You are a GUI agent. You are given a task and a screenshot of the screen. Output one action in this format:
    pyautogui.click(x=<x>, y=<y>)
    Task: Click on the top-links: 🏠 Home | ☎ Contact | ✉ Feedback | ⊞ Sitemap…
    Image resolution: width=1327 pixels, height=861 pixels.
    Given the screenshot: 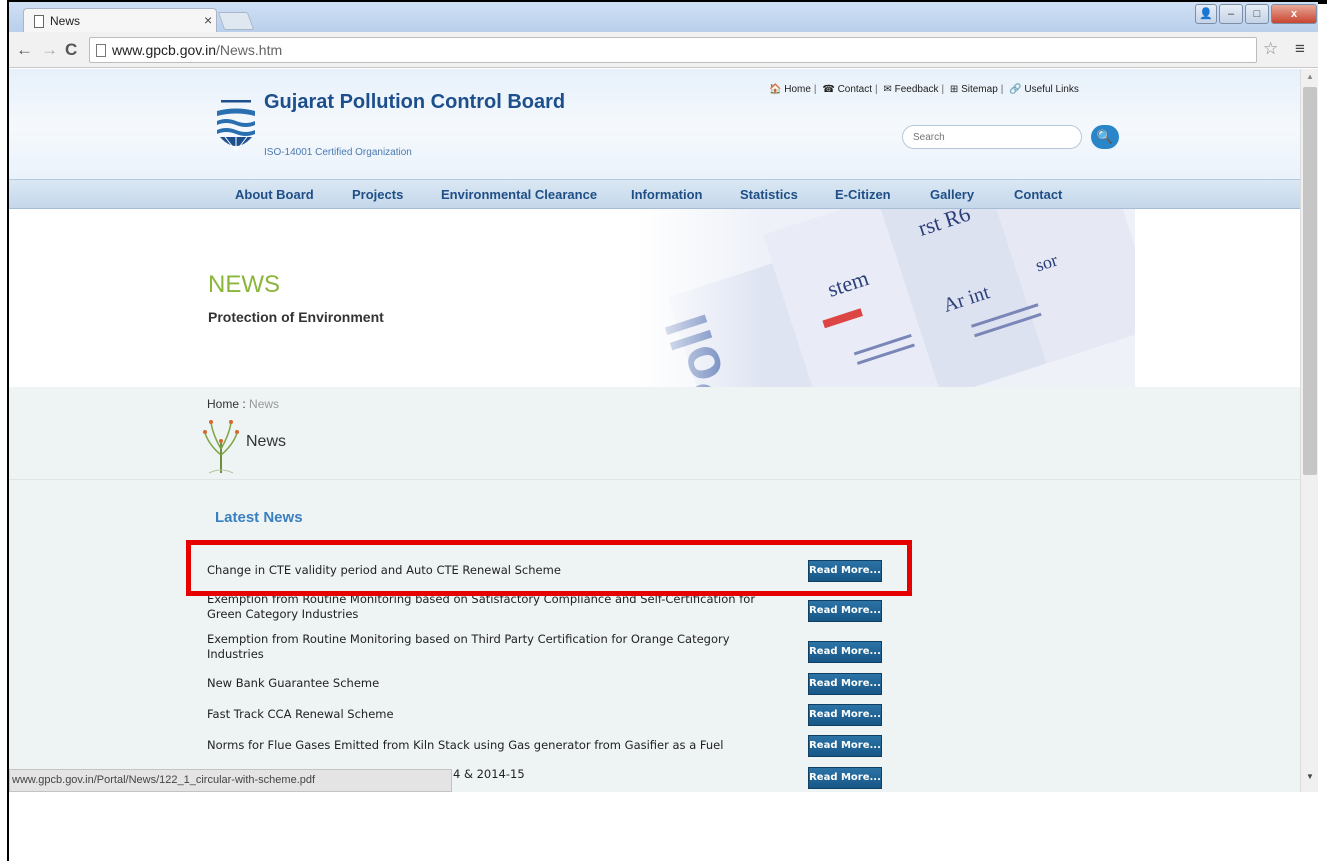 What is the action you would take?
    pyautogui.click(x=944, y=90)
    